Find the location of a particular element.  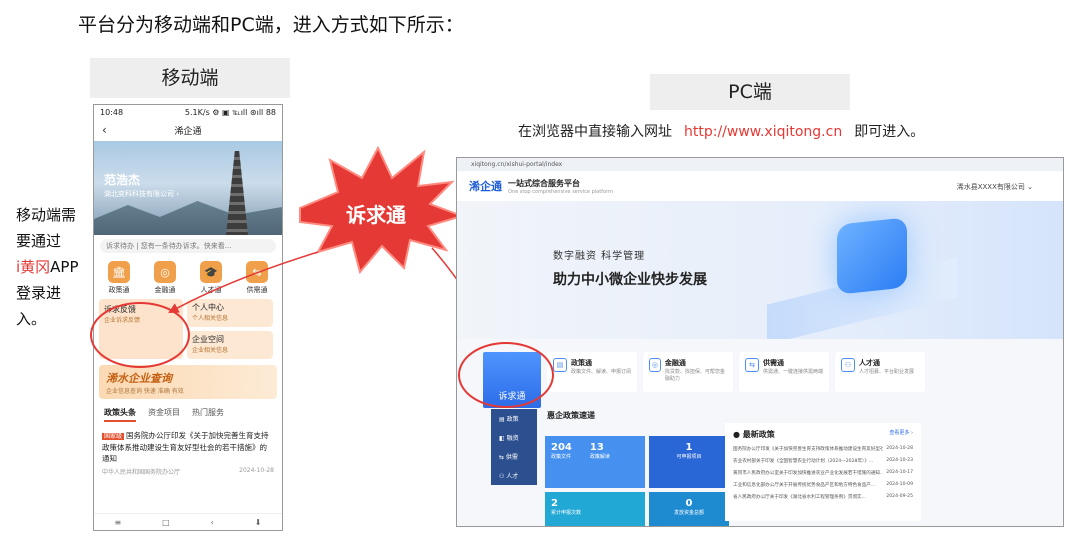

pc-category-finance: ◎ 金融通找贷款、找担保、可帮您金融助力 is located at coordinates (688, 372).